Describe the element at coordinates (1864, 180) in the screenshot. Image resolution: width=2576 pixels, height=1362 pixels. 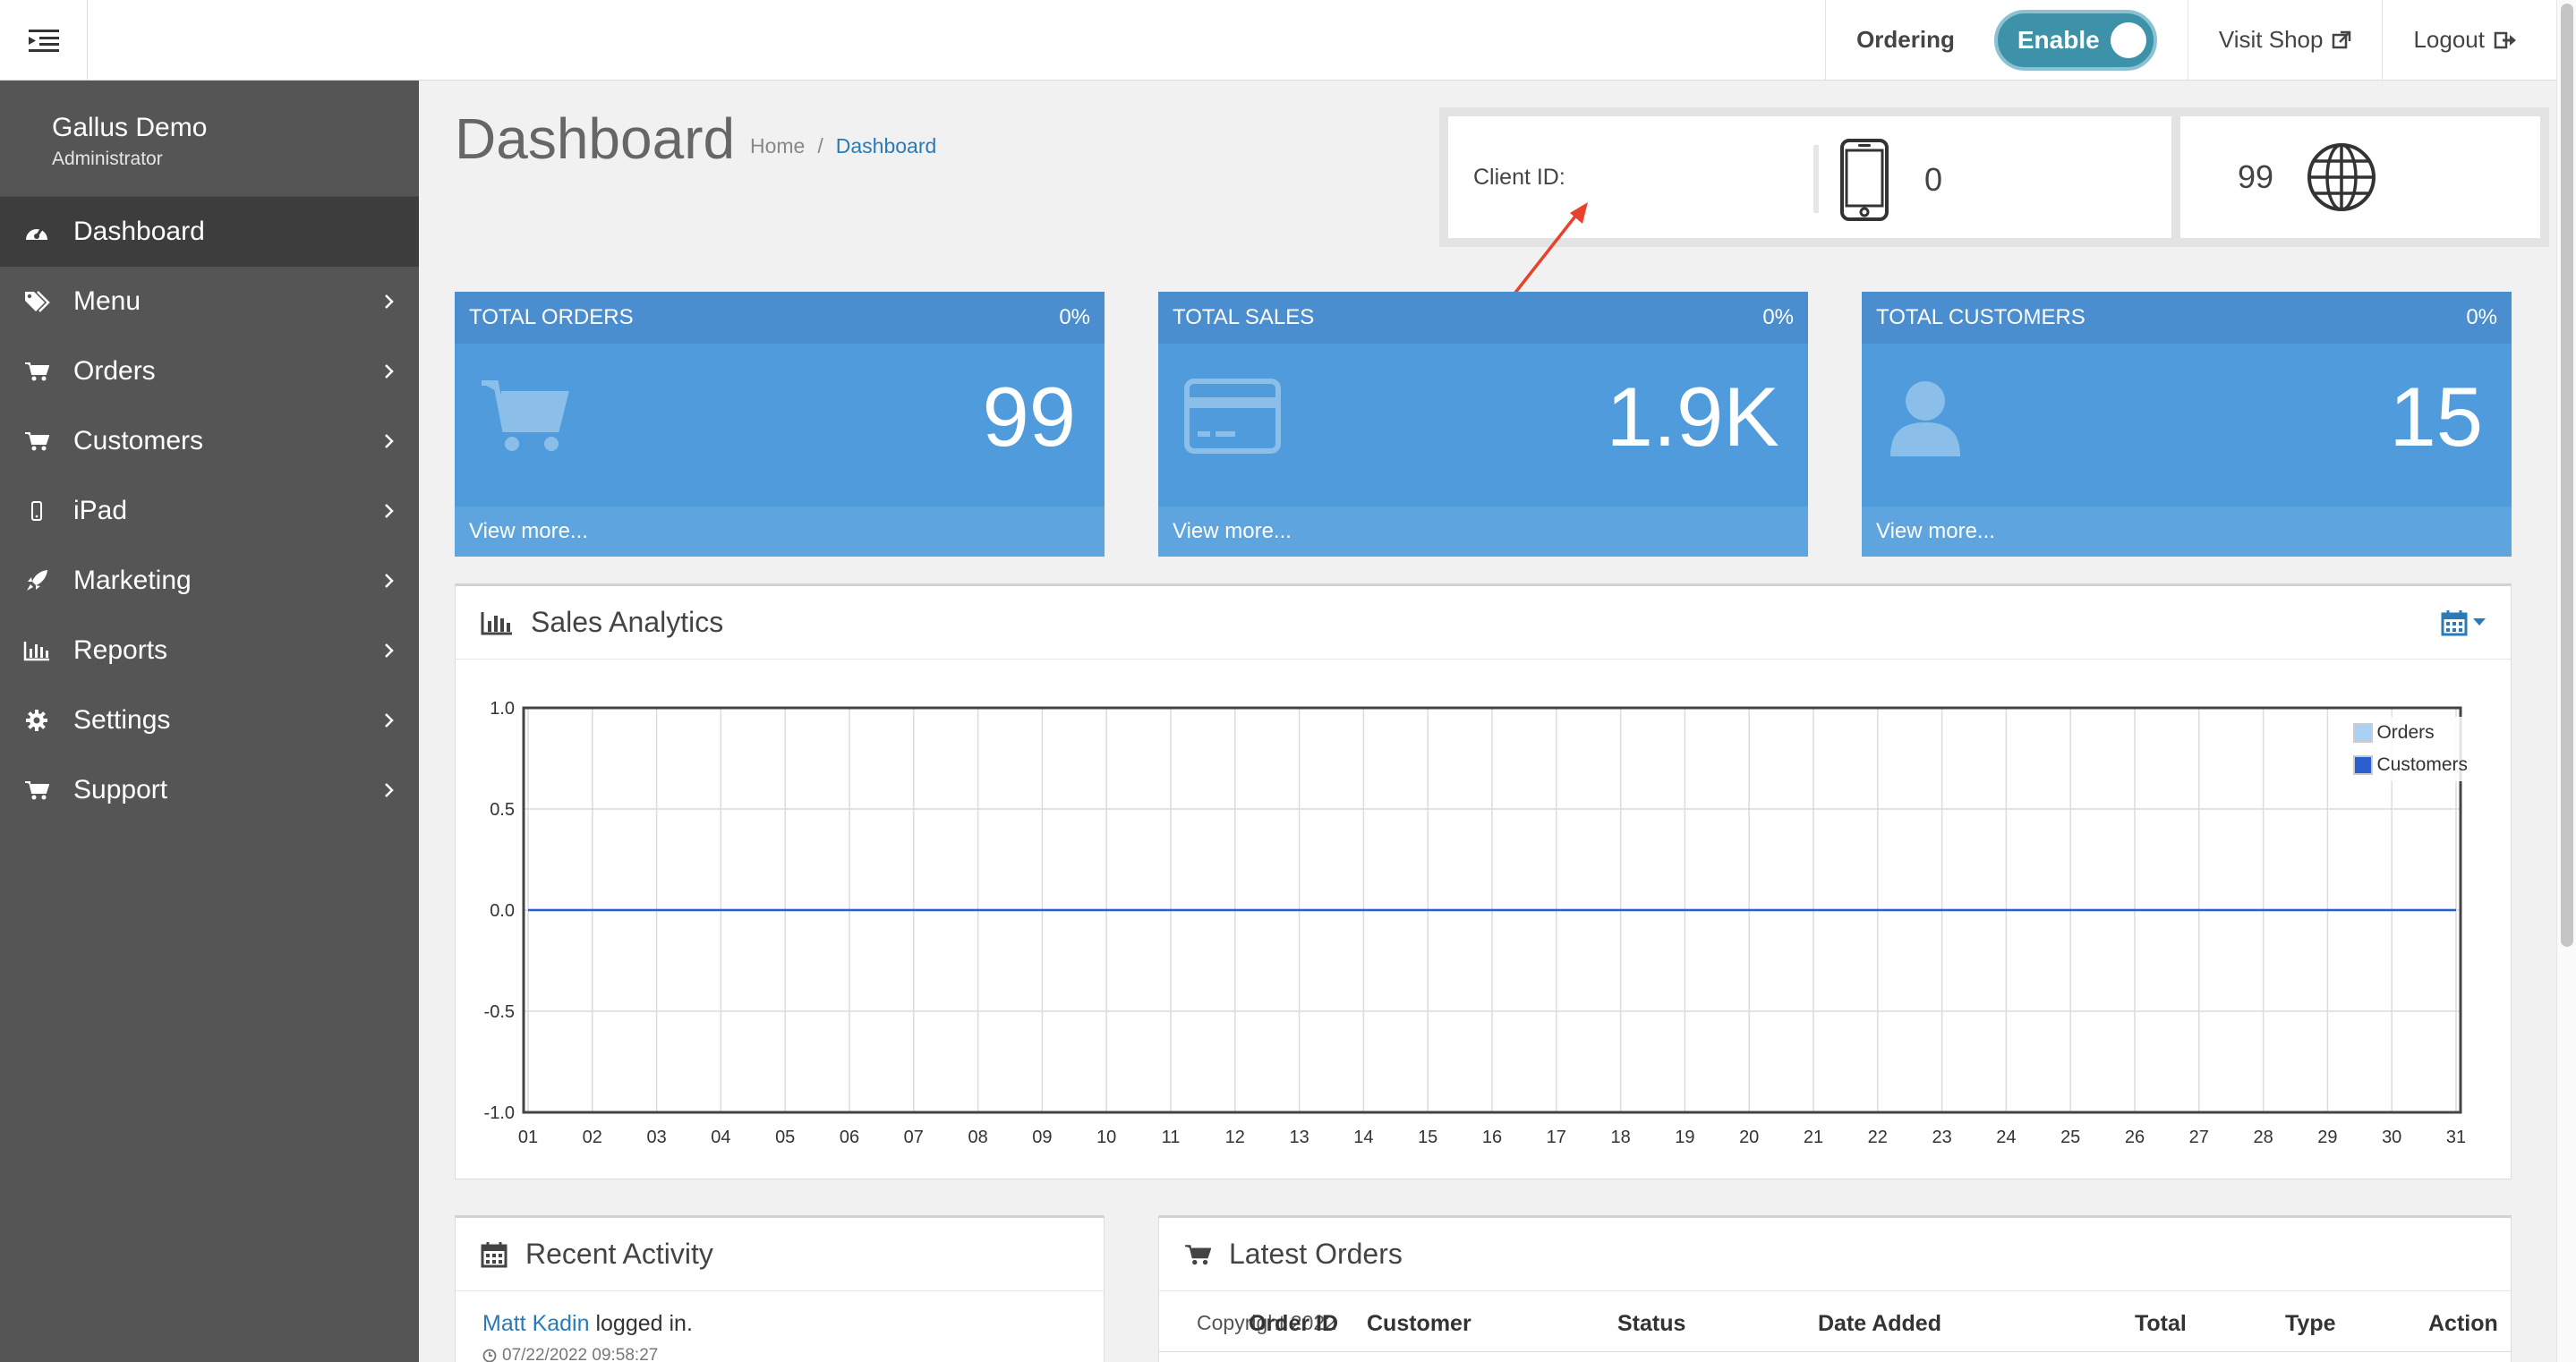
I see `phone-icon` at that location.